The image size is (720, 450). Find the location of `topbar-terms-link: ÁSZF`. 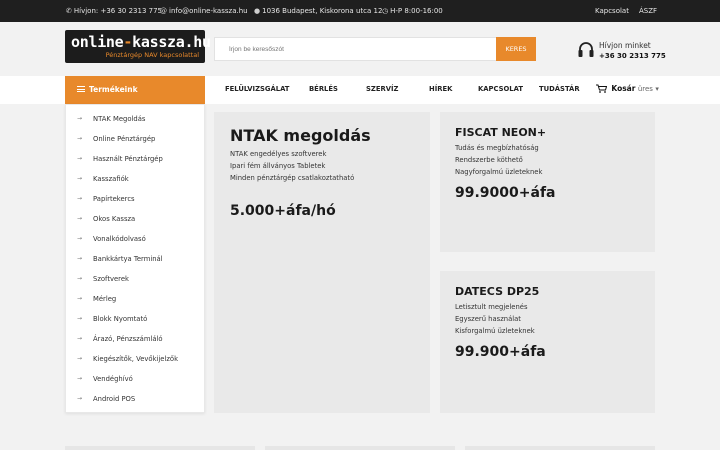

topbar-terms-link: ÁSZF is located at coordinates (648, 11).